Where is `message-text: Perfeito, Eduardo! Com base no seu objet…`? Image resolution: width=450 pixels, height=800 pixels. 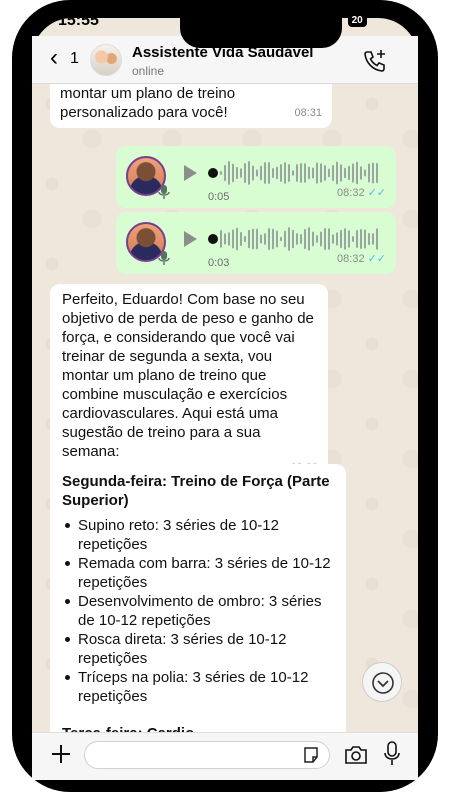
message-text: Perfeito, Eduardo! Com base no seu objet… is located at coordinates (188, 375).